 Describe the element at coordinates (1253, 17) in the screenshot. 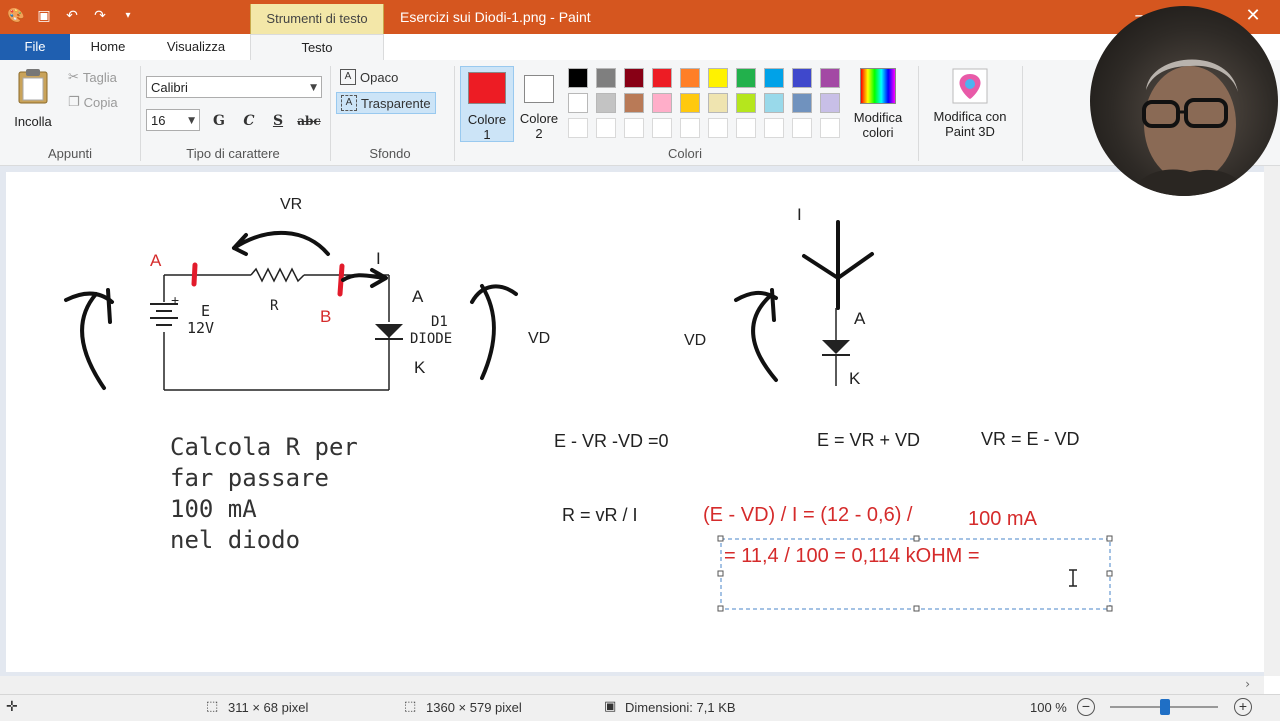

I see `close-icon: ✕` at that location.